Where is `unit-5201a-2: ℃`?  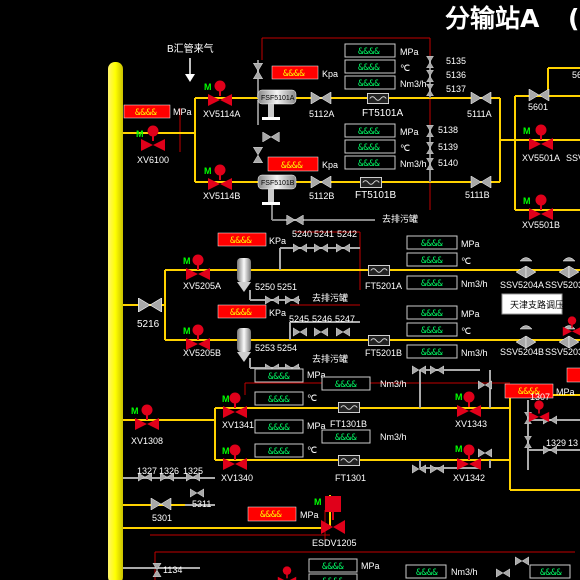
unit-5201a-2: ℃ is located at coordinates (466, 261).